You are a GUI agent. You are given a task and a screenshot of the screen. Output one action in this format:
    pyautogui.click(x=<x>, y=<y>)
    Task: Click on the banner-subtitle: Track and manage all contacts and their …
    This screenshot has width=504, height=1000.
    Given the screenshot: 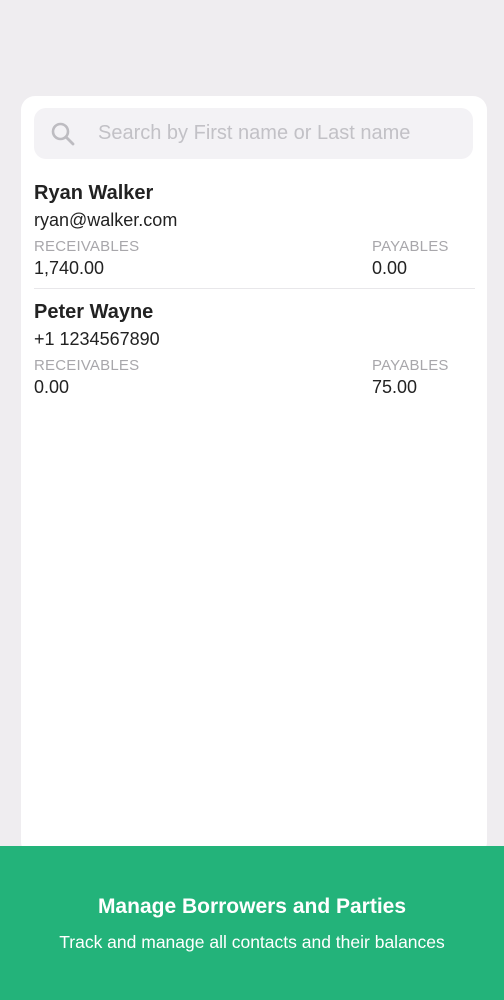 What is the action you would take?
    pyautogui.click(x=252, y=942)
    